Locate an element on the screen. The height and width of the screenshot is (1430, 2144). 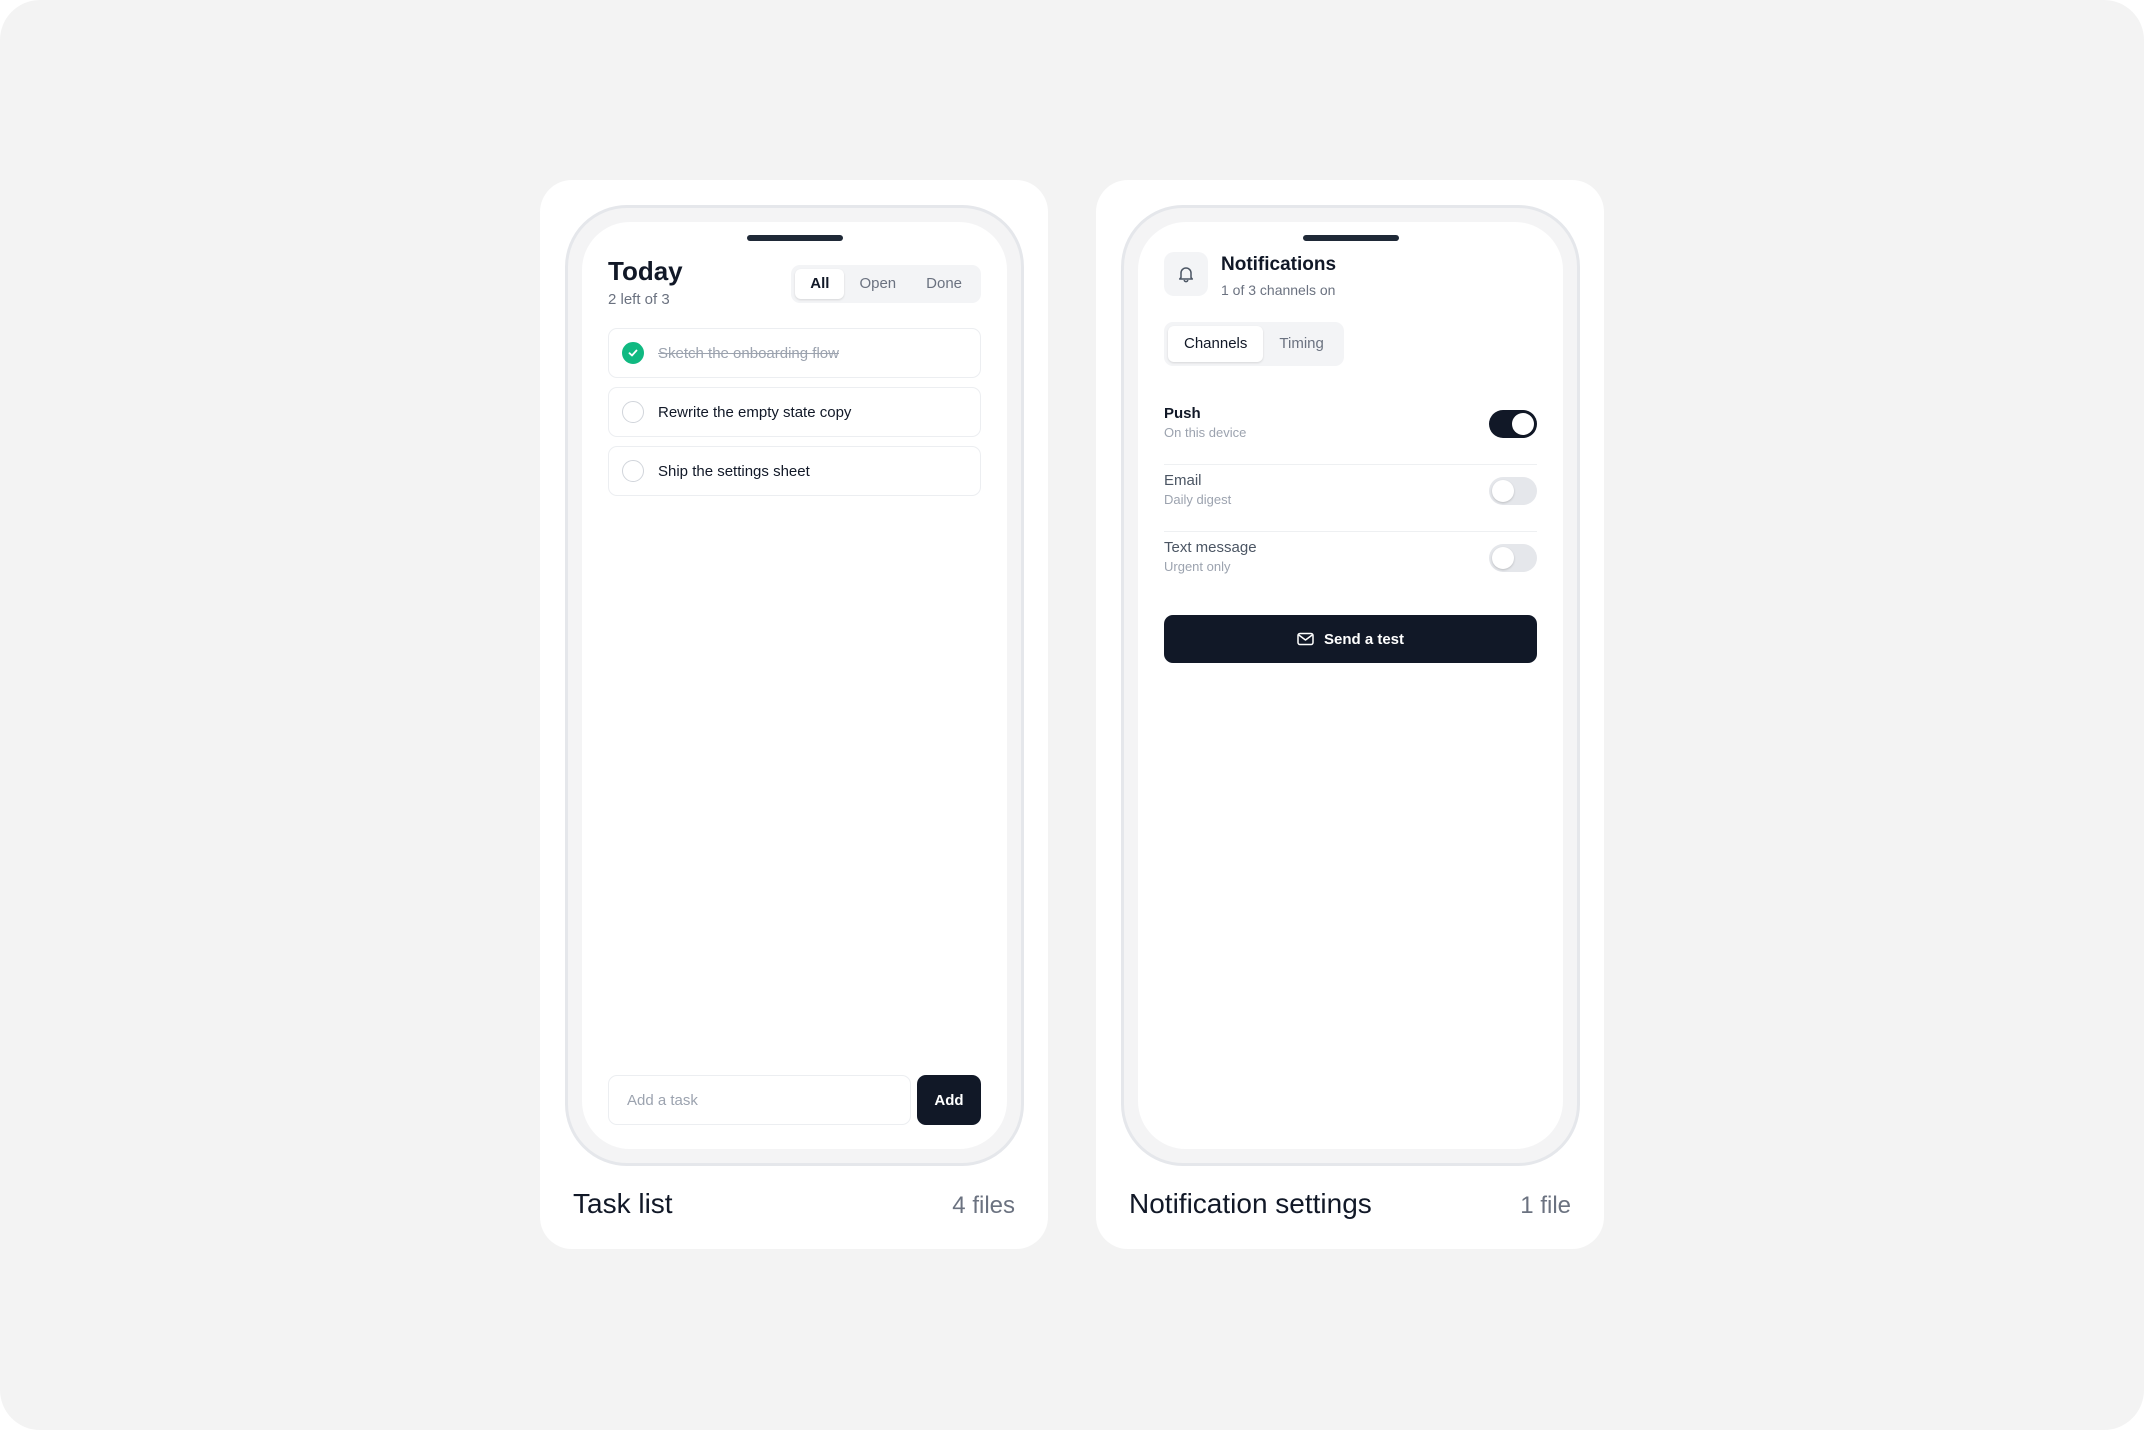
task-label: Rewrite the empty state copy is located at coordinates (755, 412).